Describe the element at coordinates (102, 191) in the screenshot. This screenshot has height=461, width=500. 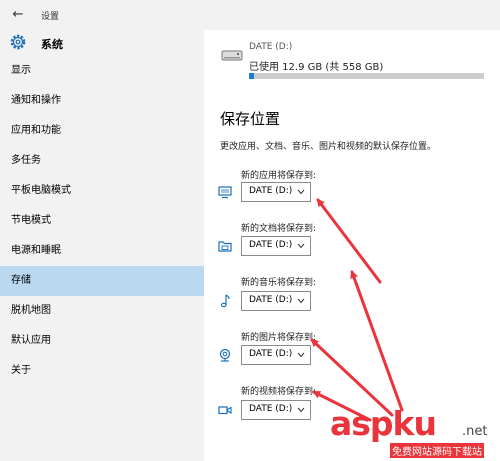
I see `sidebar-item-tablet-mode: 平板电脑模式` at that location.